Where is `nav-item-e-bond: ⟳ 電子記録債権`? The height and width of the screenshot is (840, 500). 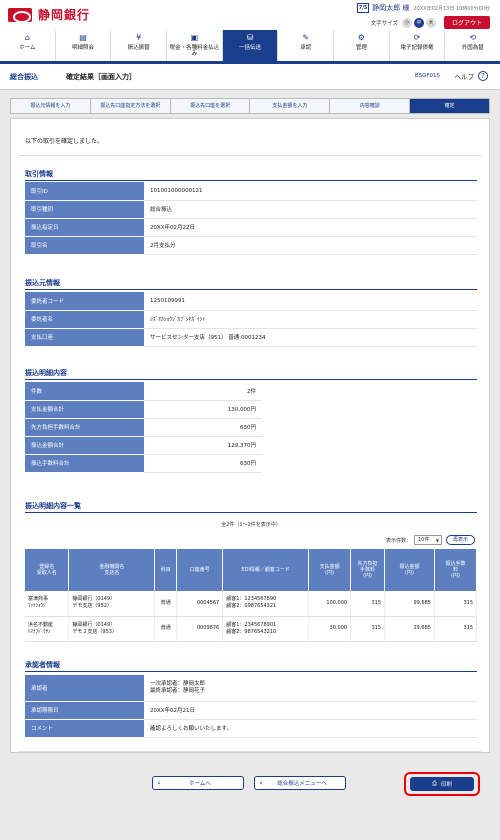 nav-item-e-bond: ⟳ 電子記録債権 is located at coordinates (418, 45).